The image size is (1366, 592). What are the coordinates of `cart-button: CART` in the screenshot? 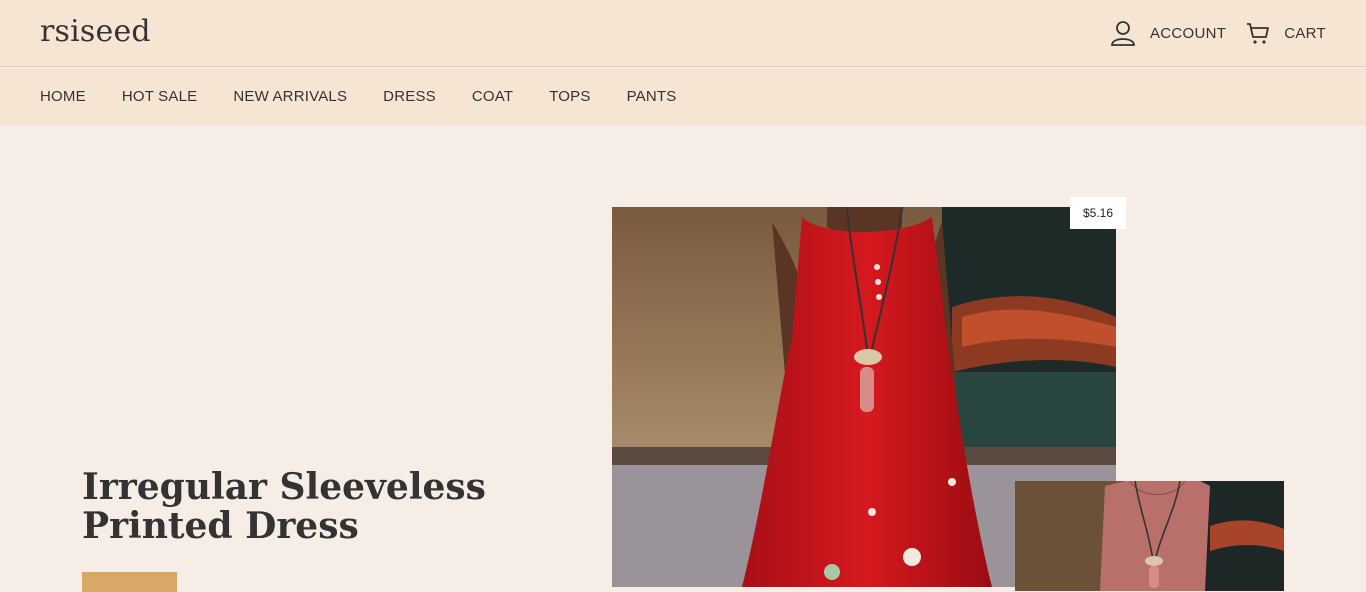 It's located at (1286, 33).